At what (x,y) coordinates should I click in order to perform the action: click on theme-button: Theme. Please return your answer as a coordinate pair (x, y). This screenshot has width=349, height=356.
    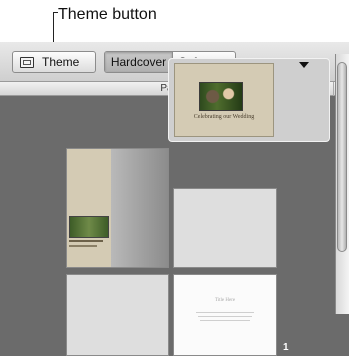
    Looking at the image, I should click on (54, 62).